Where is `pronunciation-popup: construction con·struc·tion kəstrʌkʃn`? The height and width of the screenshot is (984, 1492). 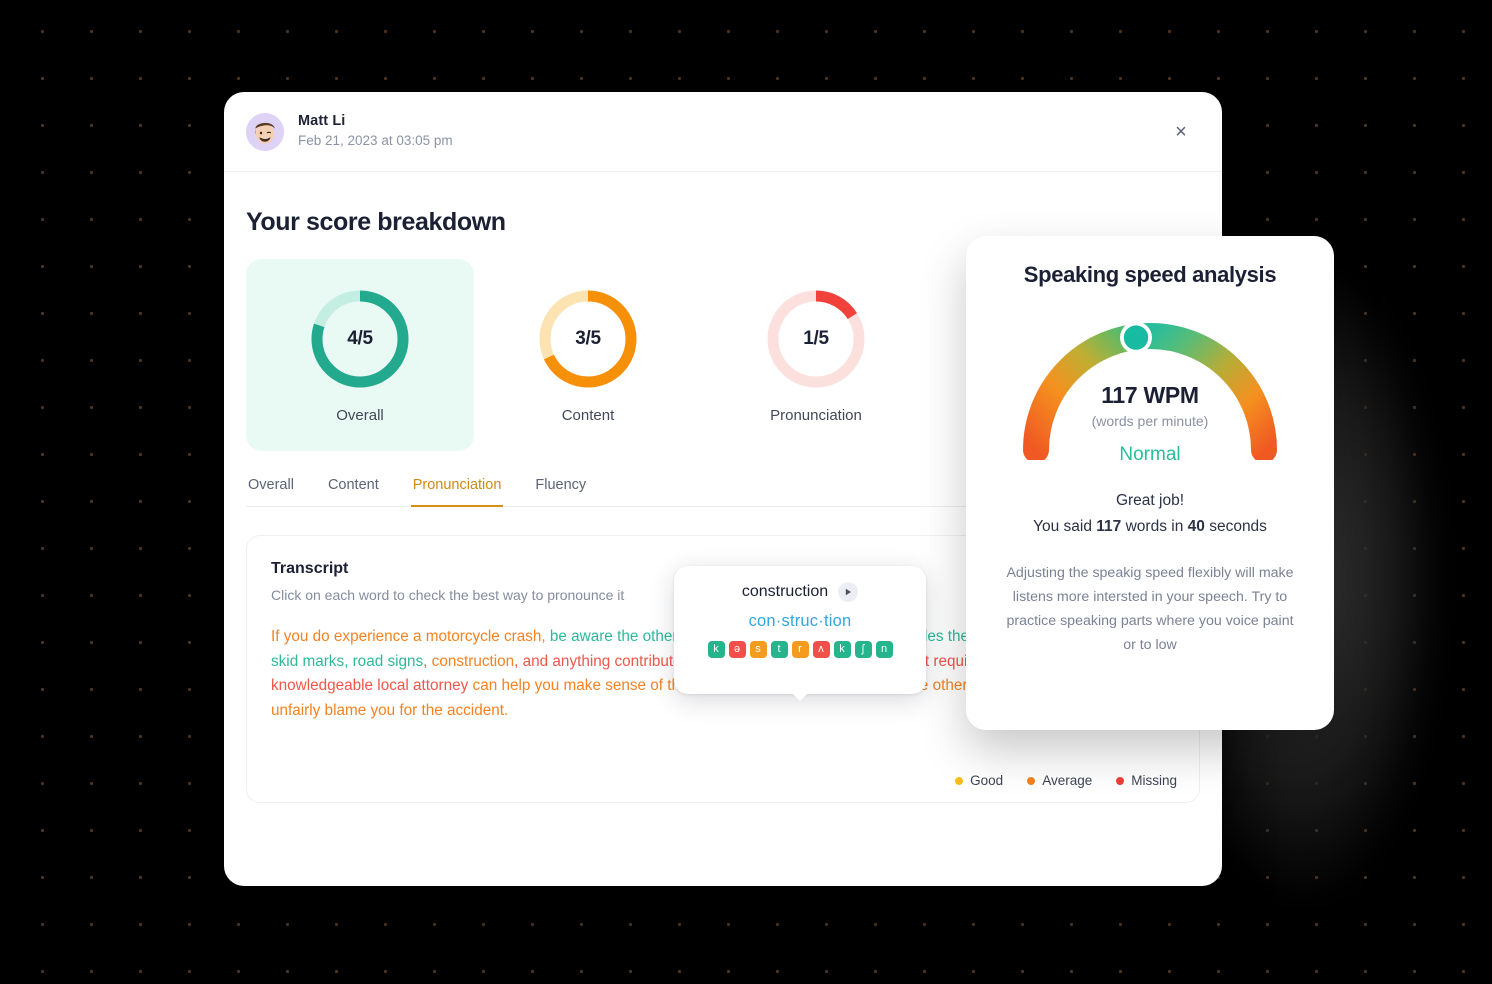 pronunciation-popup: construction con·struc·tion kəstrʌkʃn is located at coordinates (800, 633).